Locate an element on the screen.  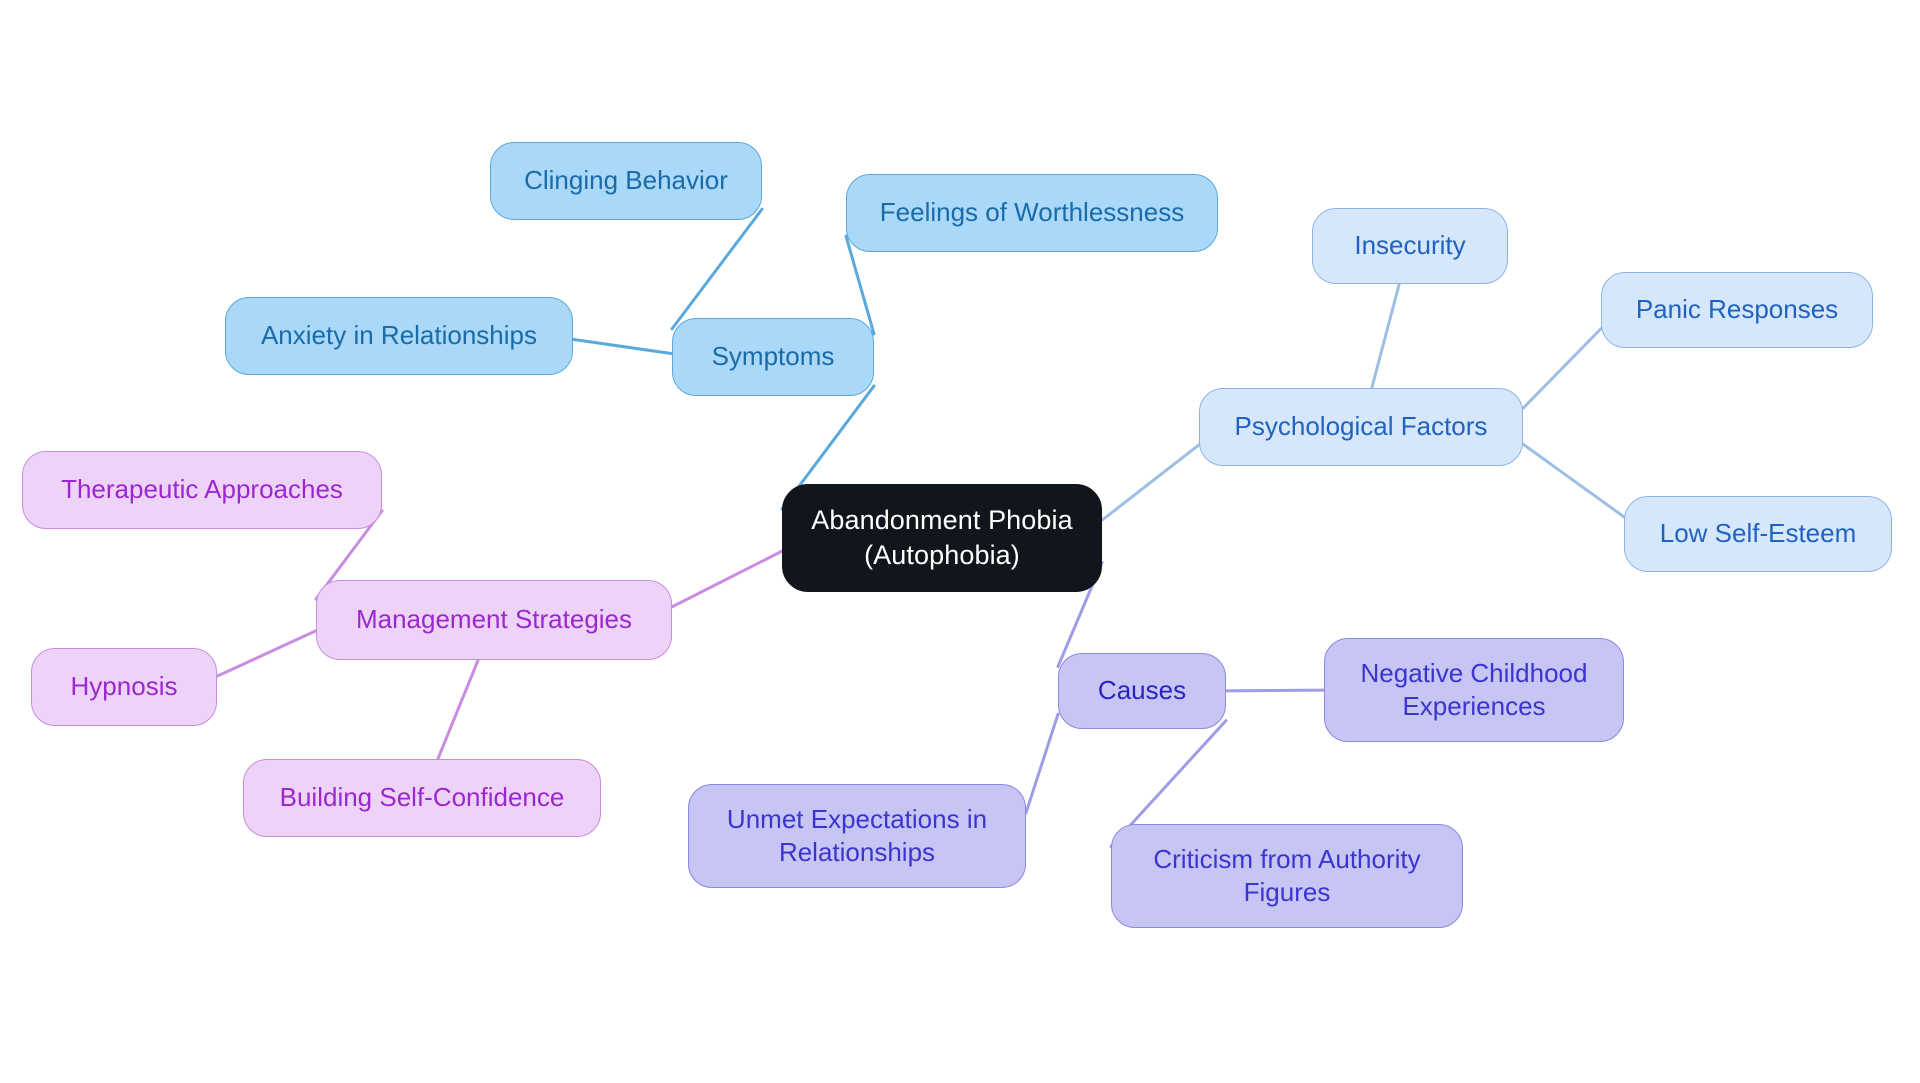
node-label: Anxiety in Relationships is located at coordinates (399, 335).